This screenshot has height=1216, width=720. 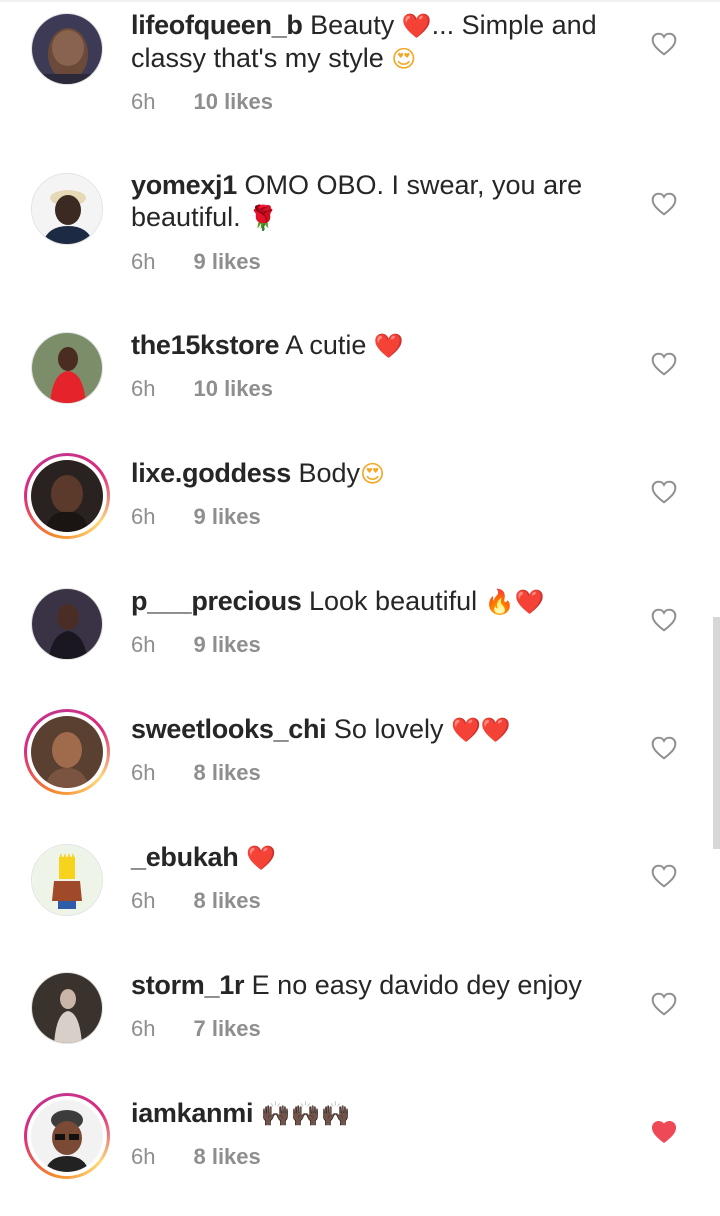 What do you see at coordinates (416, 985) in the screenshot?
I see `comment-body: E no easy davido dey enjoy` at bounding box center [416, 985].